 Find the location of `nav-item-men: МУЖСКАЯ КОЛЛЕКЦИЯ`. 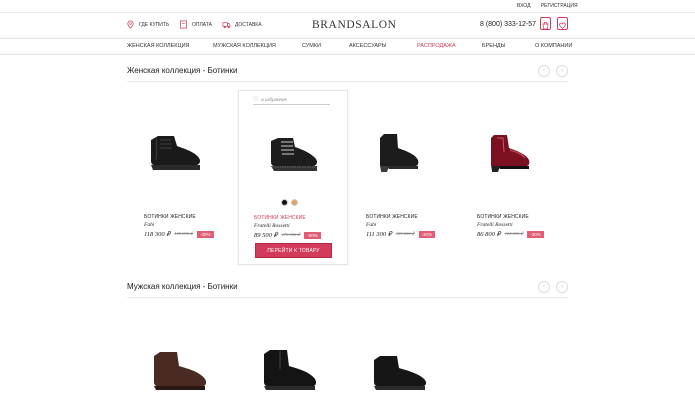

nav-item-men: МУЖСКАЯ КОЛЛЕКЦИЯ is located at coordinates (244, 46).